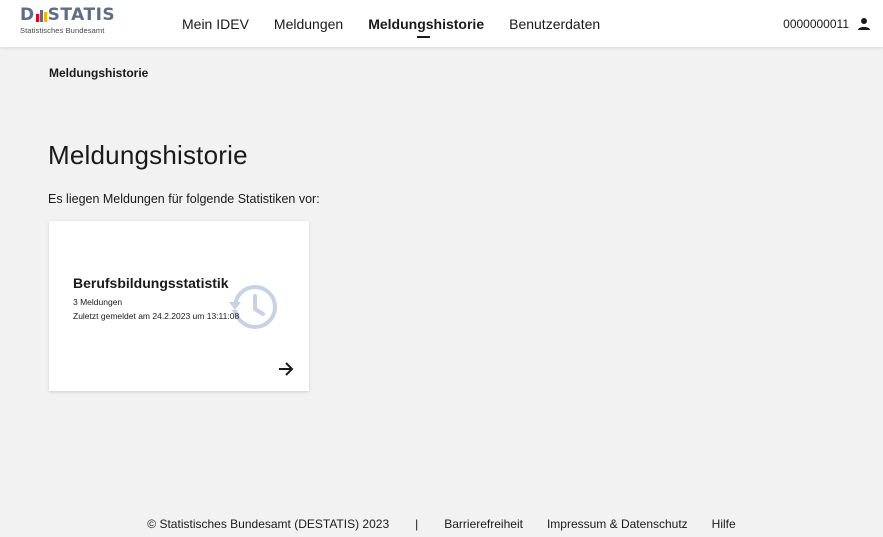  I want to click on user-menu: 0000000011, so click(827, 23).